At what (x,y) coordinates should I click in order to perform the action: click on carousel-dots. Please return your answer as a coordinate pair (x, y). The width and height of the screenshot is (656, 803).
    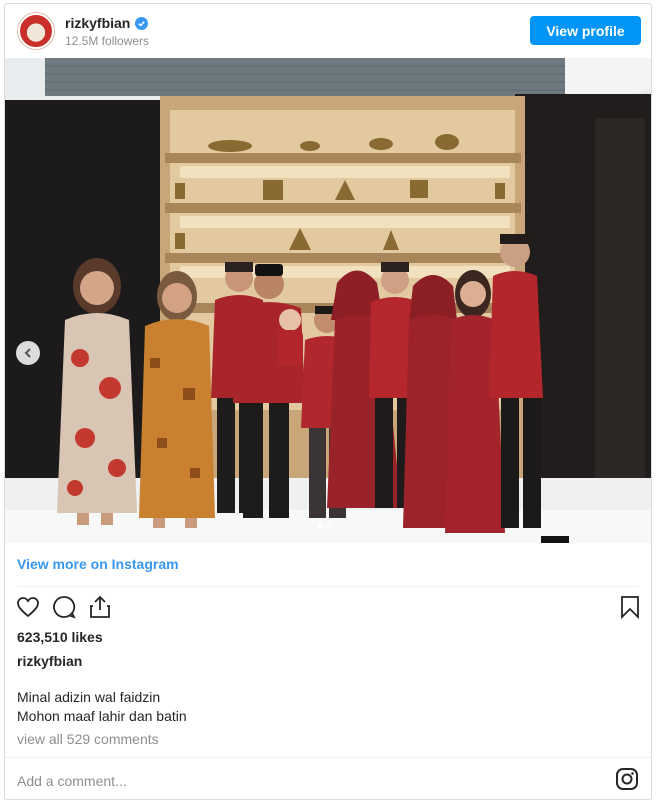
    Looking at the image, I should click on (325, 525).